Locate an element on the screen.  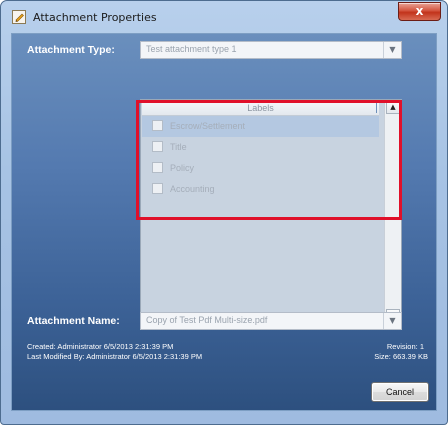
title-bar: Attachment Properties x is located at coordinates (224, 16).